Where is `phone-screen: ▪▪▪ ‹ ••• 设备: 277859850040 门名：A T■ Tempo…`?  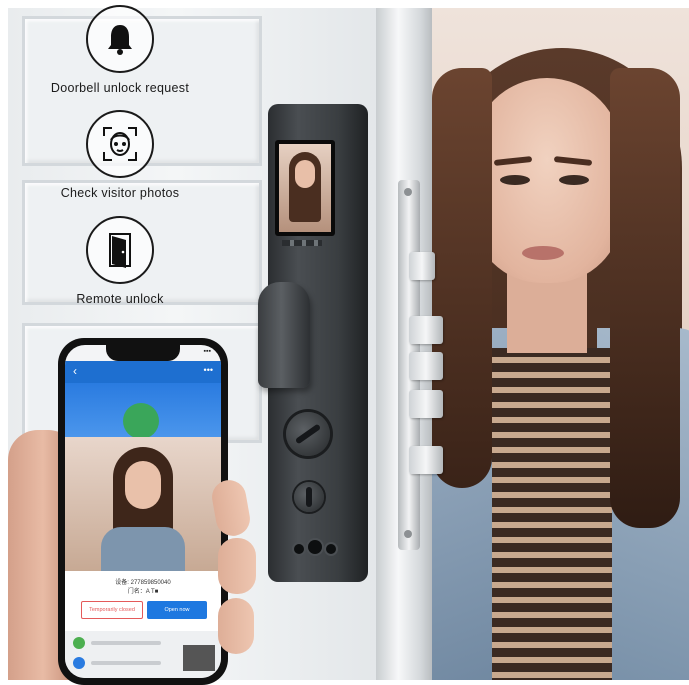
phone-screen: ▪▪▪ ‹ ••• 设备: 277859850040 门名：A T■ Tempo… is located at coordinates (143, 511).